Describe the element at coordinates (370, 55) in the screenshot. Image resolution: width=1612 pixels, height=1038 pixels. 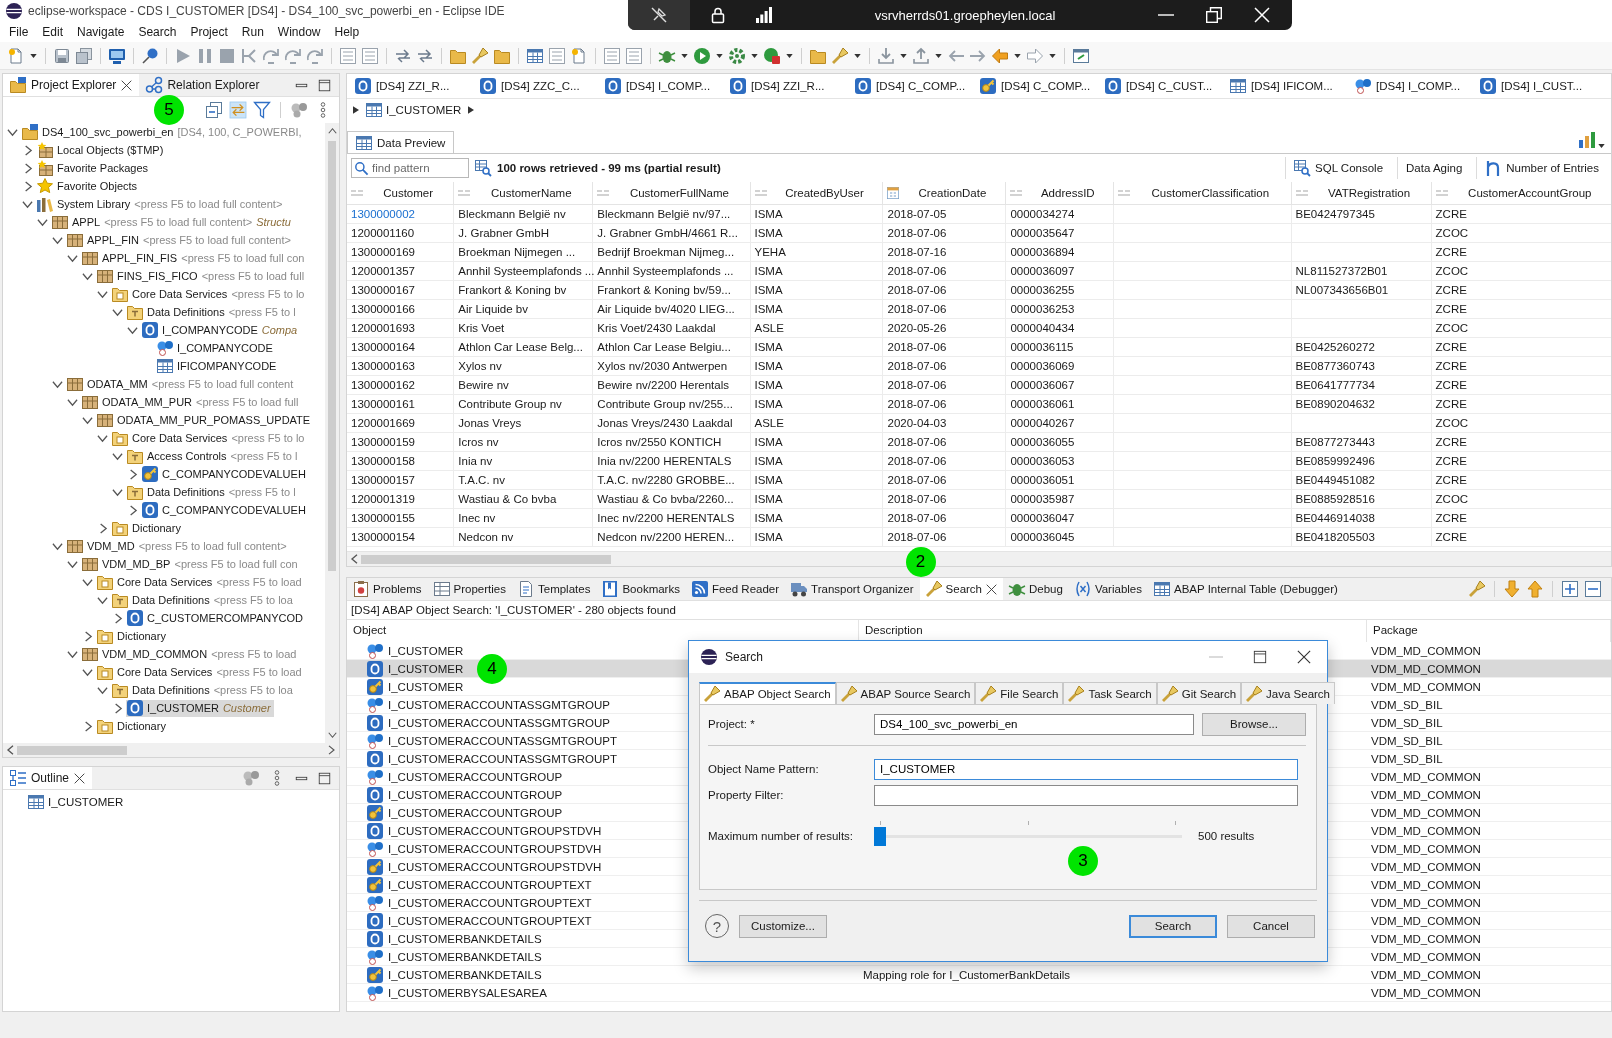
I see `list-icon` at that location.